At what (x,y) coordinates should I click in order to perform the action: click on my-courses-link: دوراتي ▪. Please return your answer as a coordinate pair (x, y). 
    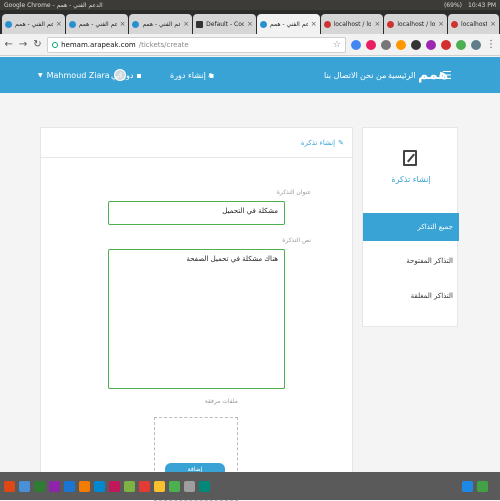
    Looking at the image, I should click on (126, 75).